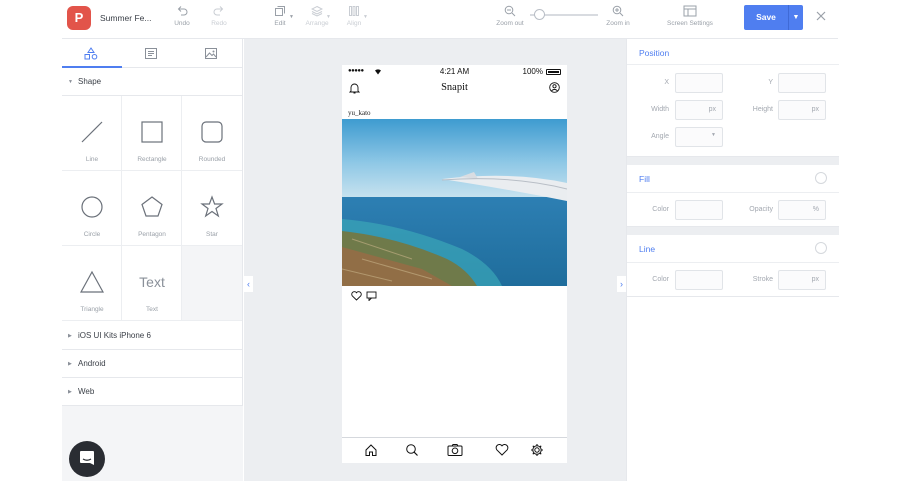  I want to click on screen-settings-icon, so click(690, 11).